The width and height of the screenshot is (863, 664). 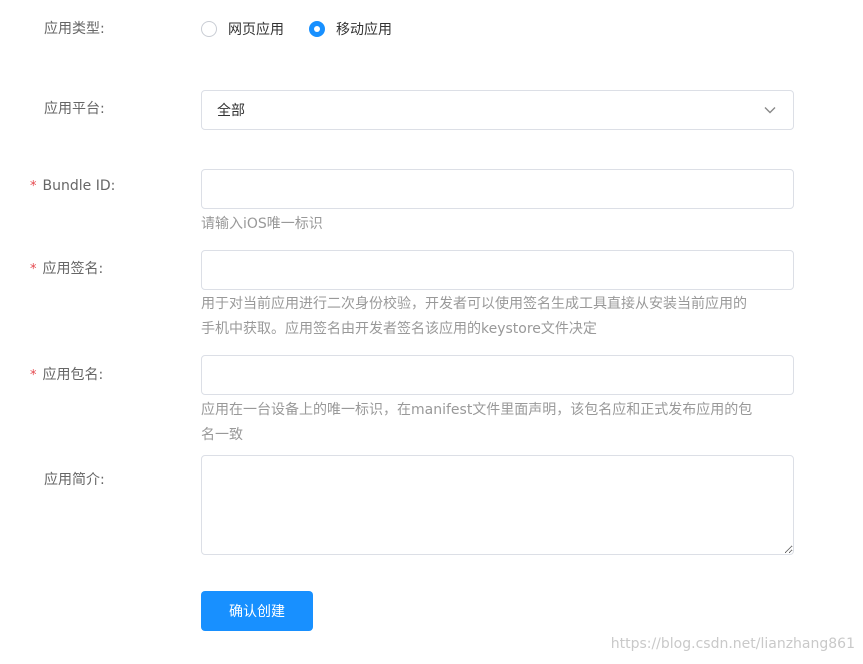 I want to click on platform-label: 应用平台:, so click(x=74, y=109).